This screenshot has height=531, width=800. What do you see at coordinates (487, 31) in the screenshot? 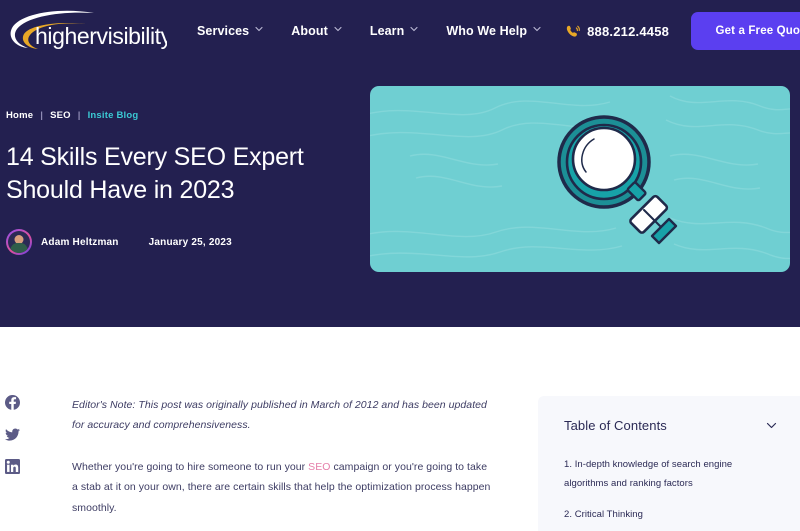
I see `nav-item-label: Who We Help` at bounding box center [487, 31].